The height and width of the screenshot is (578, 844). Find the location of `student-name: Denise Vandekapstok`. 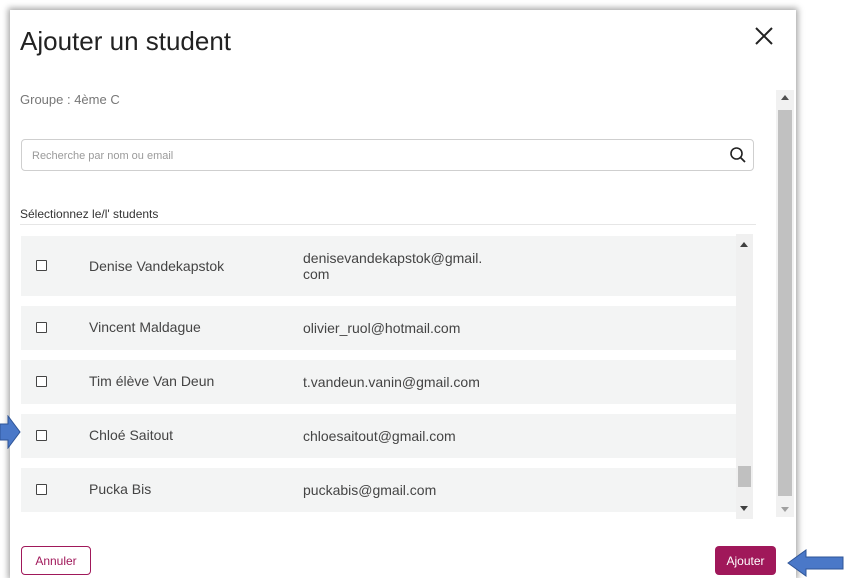

student-name: Denise Vandekapstok is located at coordinates (157, 266).